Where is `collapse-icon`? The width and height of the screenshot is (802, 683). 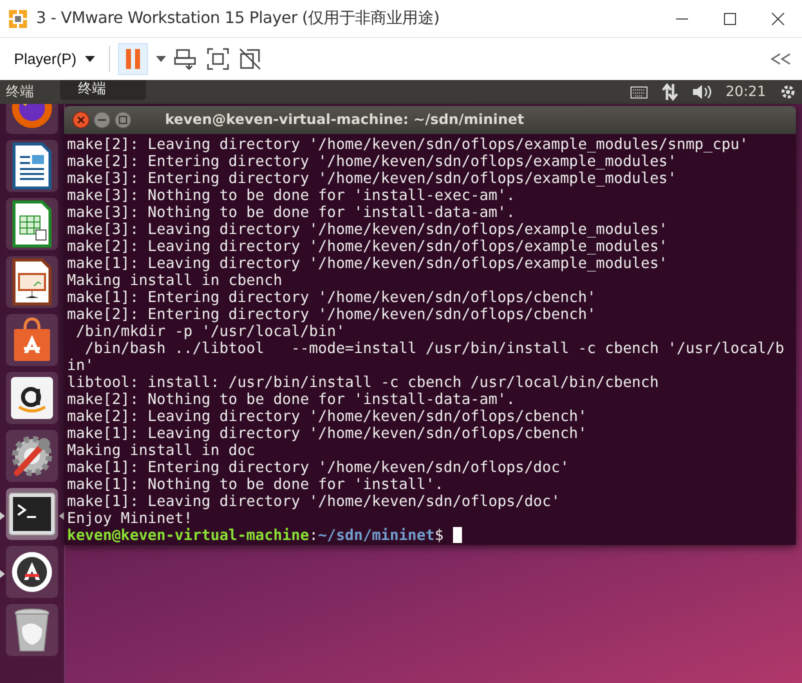 collapse-icon is located at coordinates (781, 59).